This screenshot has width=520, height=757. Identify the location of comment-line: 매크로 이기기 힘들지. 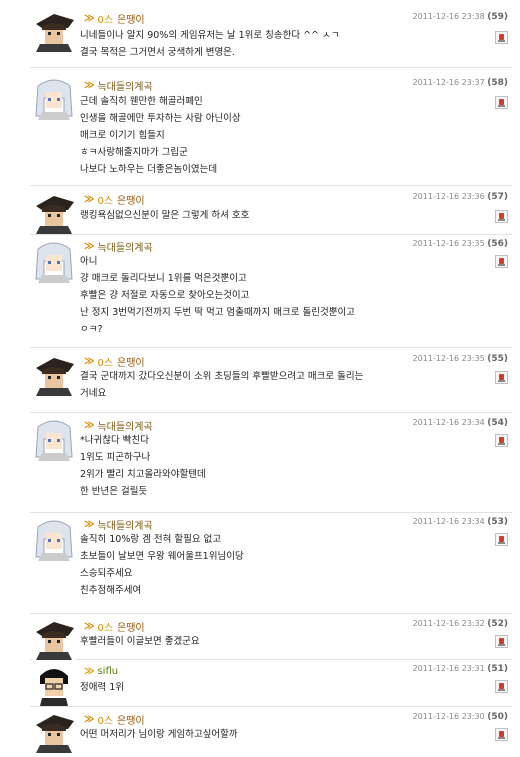
(122, 135).